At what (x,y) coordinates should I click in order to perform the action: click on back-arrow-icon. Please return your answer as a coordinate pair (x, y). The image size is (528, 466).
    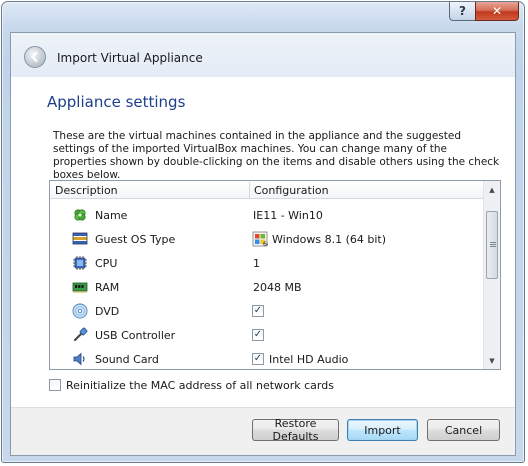
    Looking at the image, I should click on (34, 57).